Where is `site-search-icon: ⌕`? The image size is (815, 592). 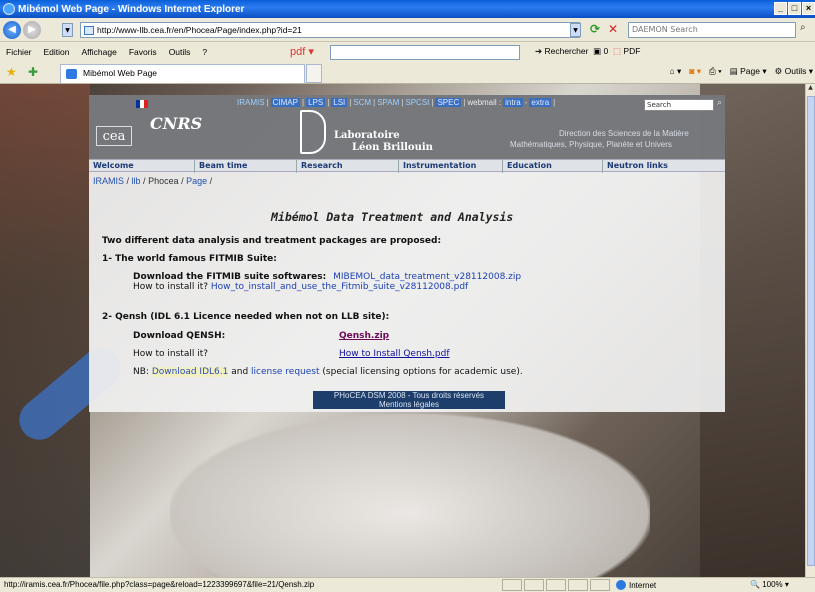
site-search-icon: ⌕ is located at coordinates (719, 103).